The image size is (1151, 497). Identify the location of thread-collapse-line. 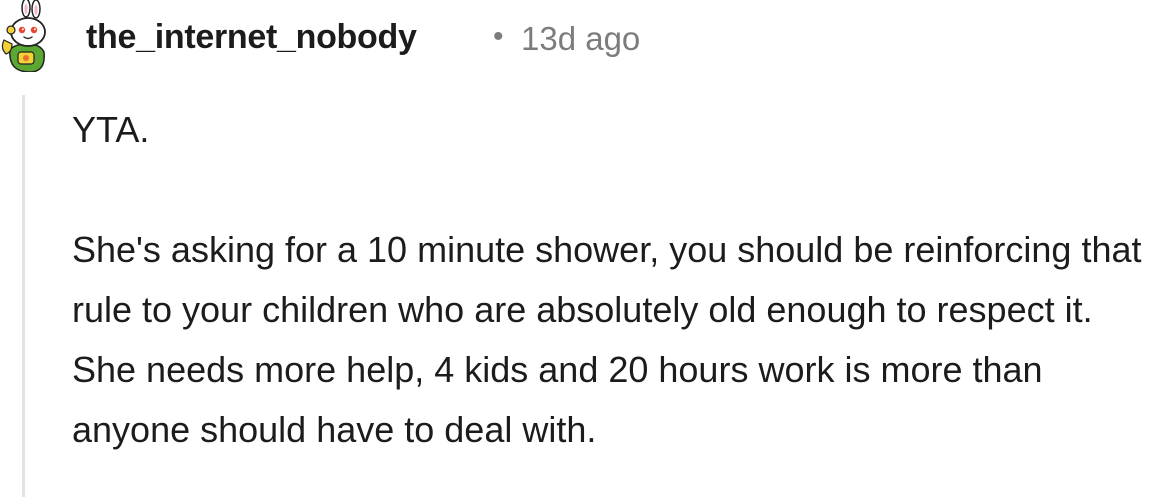
(23, 296).